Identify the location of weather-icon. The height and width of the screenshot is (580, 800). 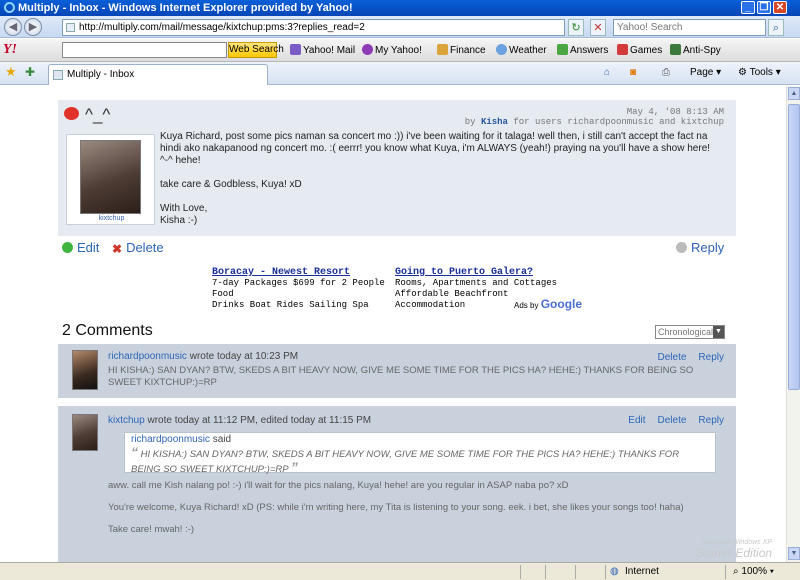
(501, 49).